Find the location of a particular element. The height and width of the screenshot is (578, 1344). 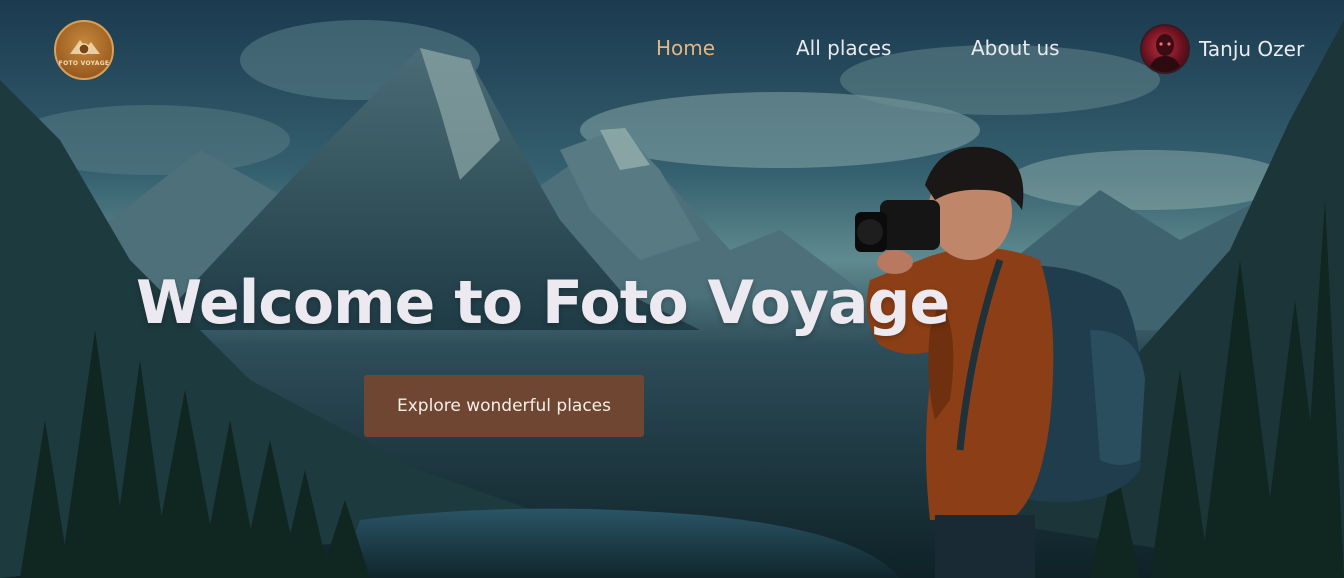

nav-link-all-places: All places is located at coordinates (843, 48).